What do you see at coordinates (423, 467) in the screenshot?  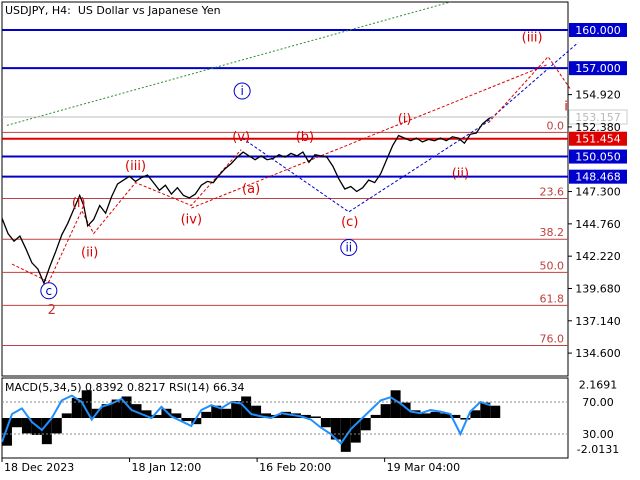 I see `x-tick-label: 19 Mar 04:00` at bounding box center [423, 467].